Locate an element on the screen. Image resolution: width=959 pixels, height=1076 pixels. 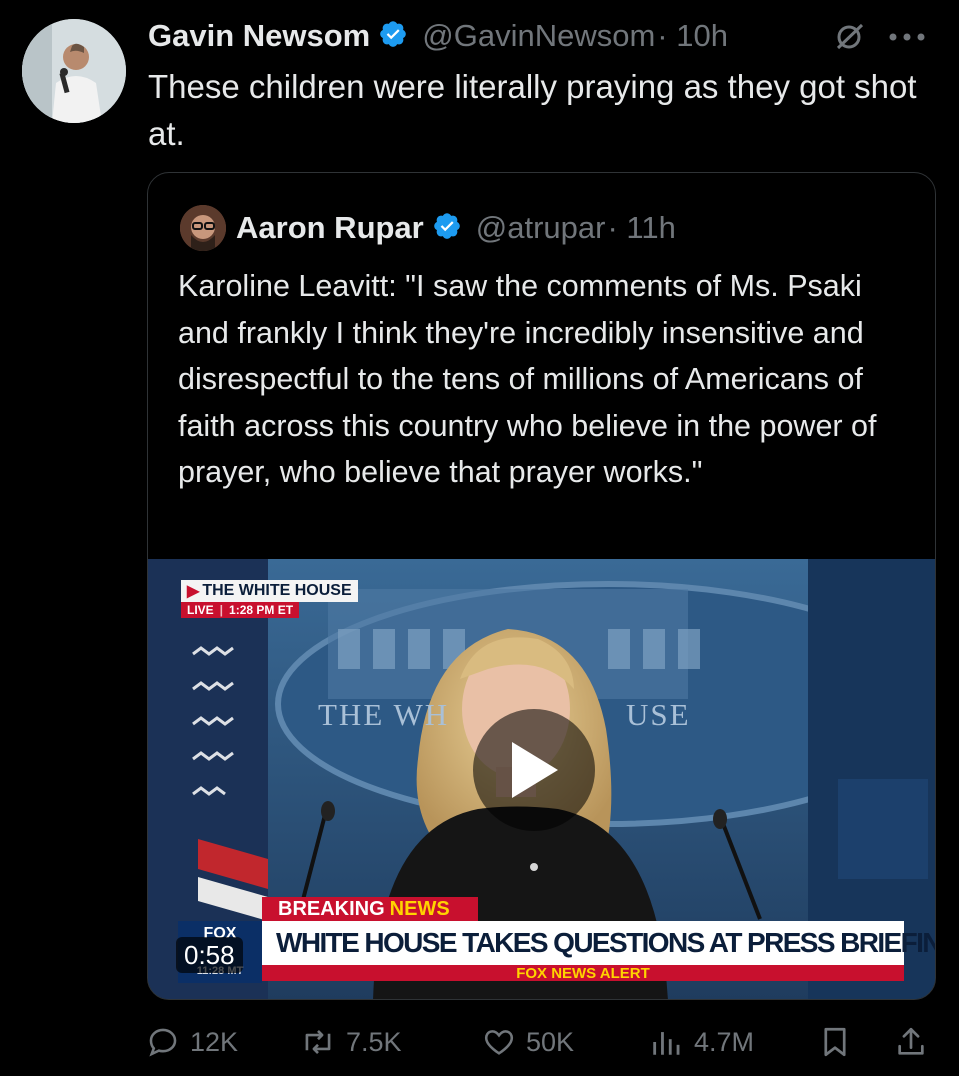
play-button is located at coordinates (534, 770).